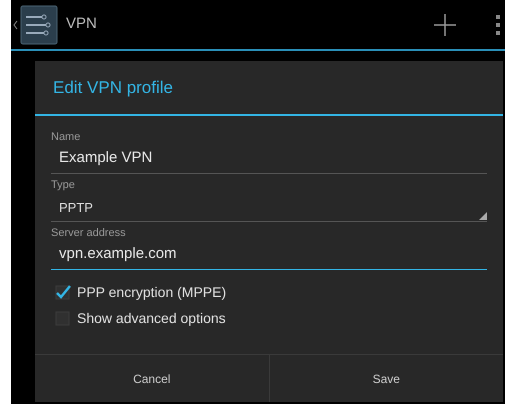 This screenshot has height=410, width=516. What do you see at coordinates (63, 185) in the screenshot?
I see `field-label: Type` at bounding box center [63, 185].